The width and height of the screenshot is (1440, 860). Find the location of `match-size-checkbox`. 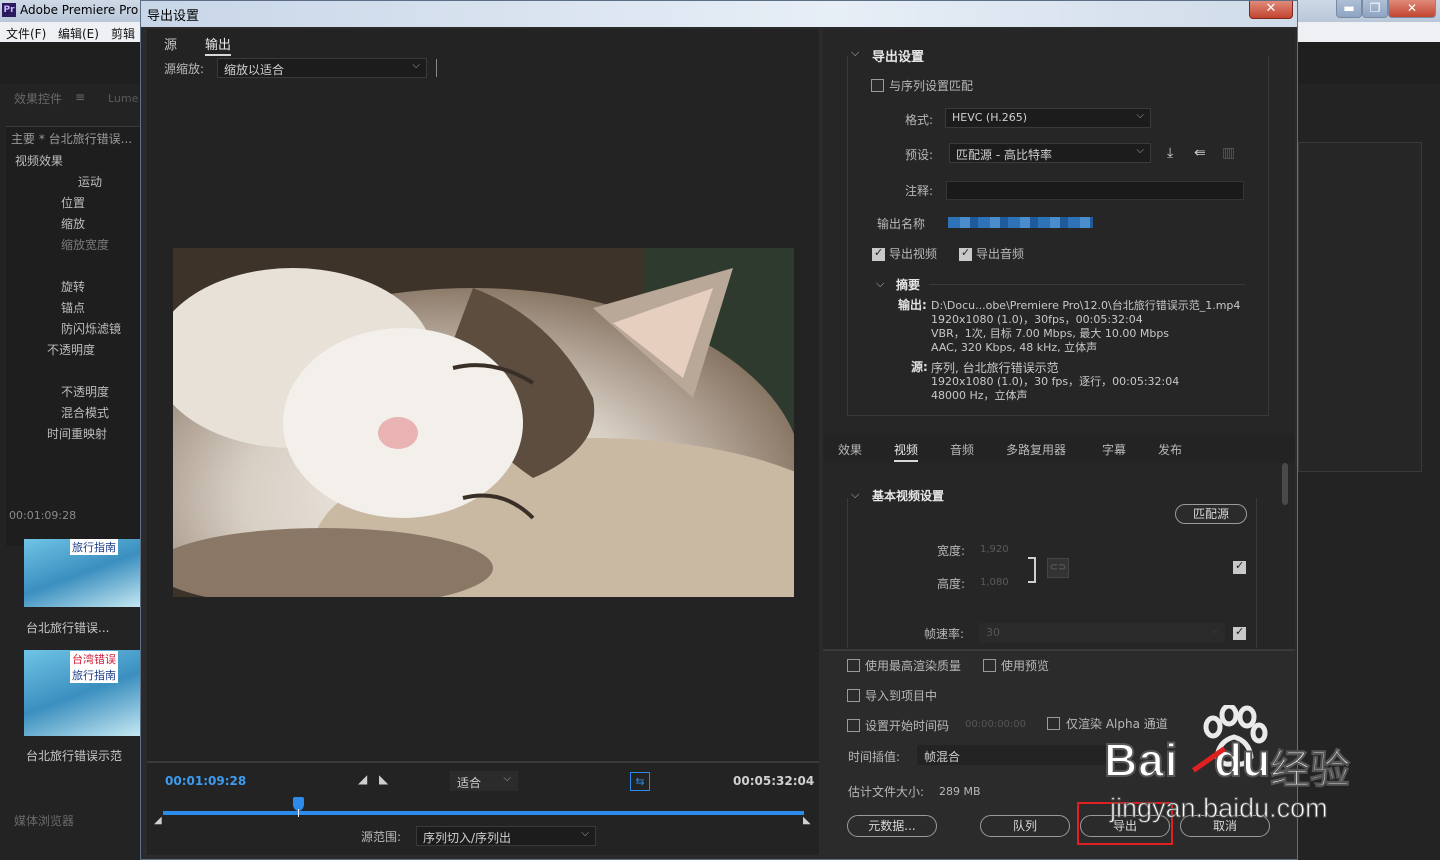

match-size-checkbox is located at coordinates (1239, 566).